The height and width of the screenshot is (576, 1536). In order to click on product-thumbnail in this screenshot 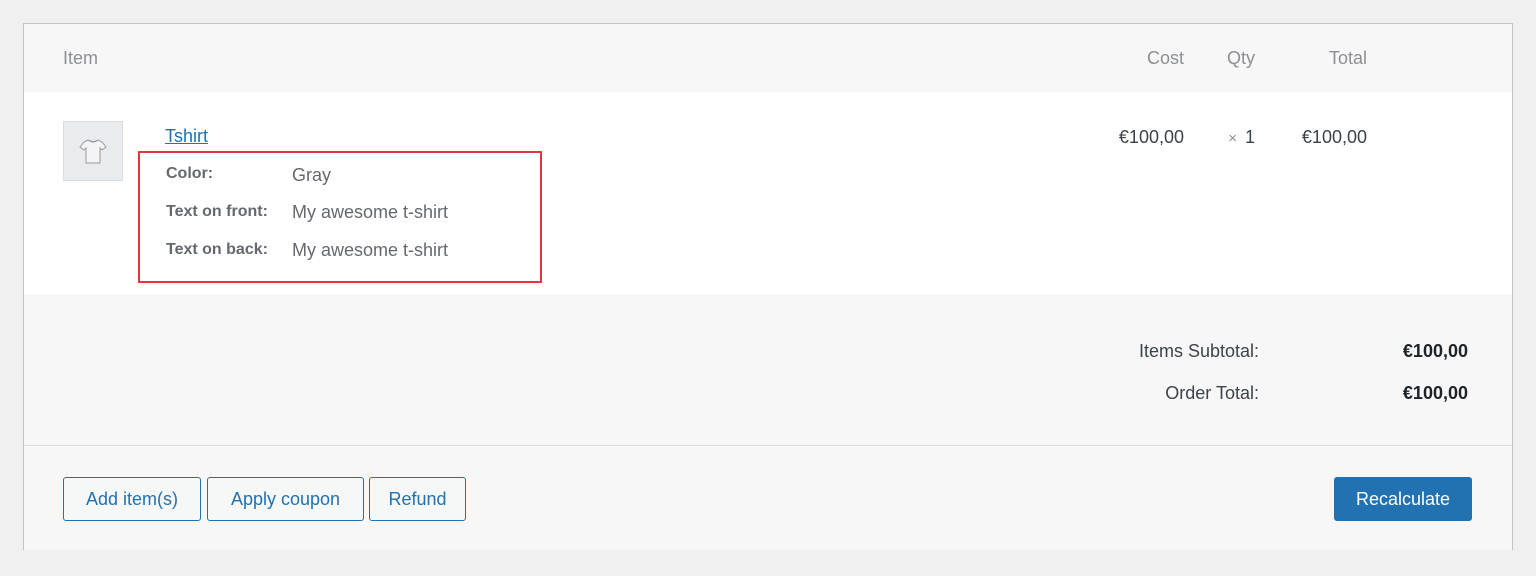, I will do `click(93, 151)`.